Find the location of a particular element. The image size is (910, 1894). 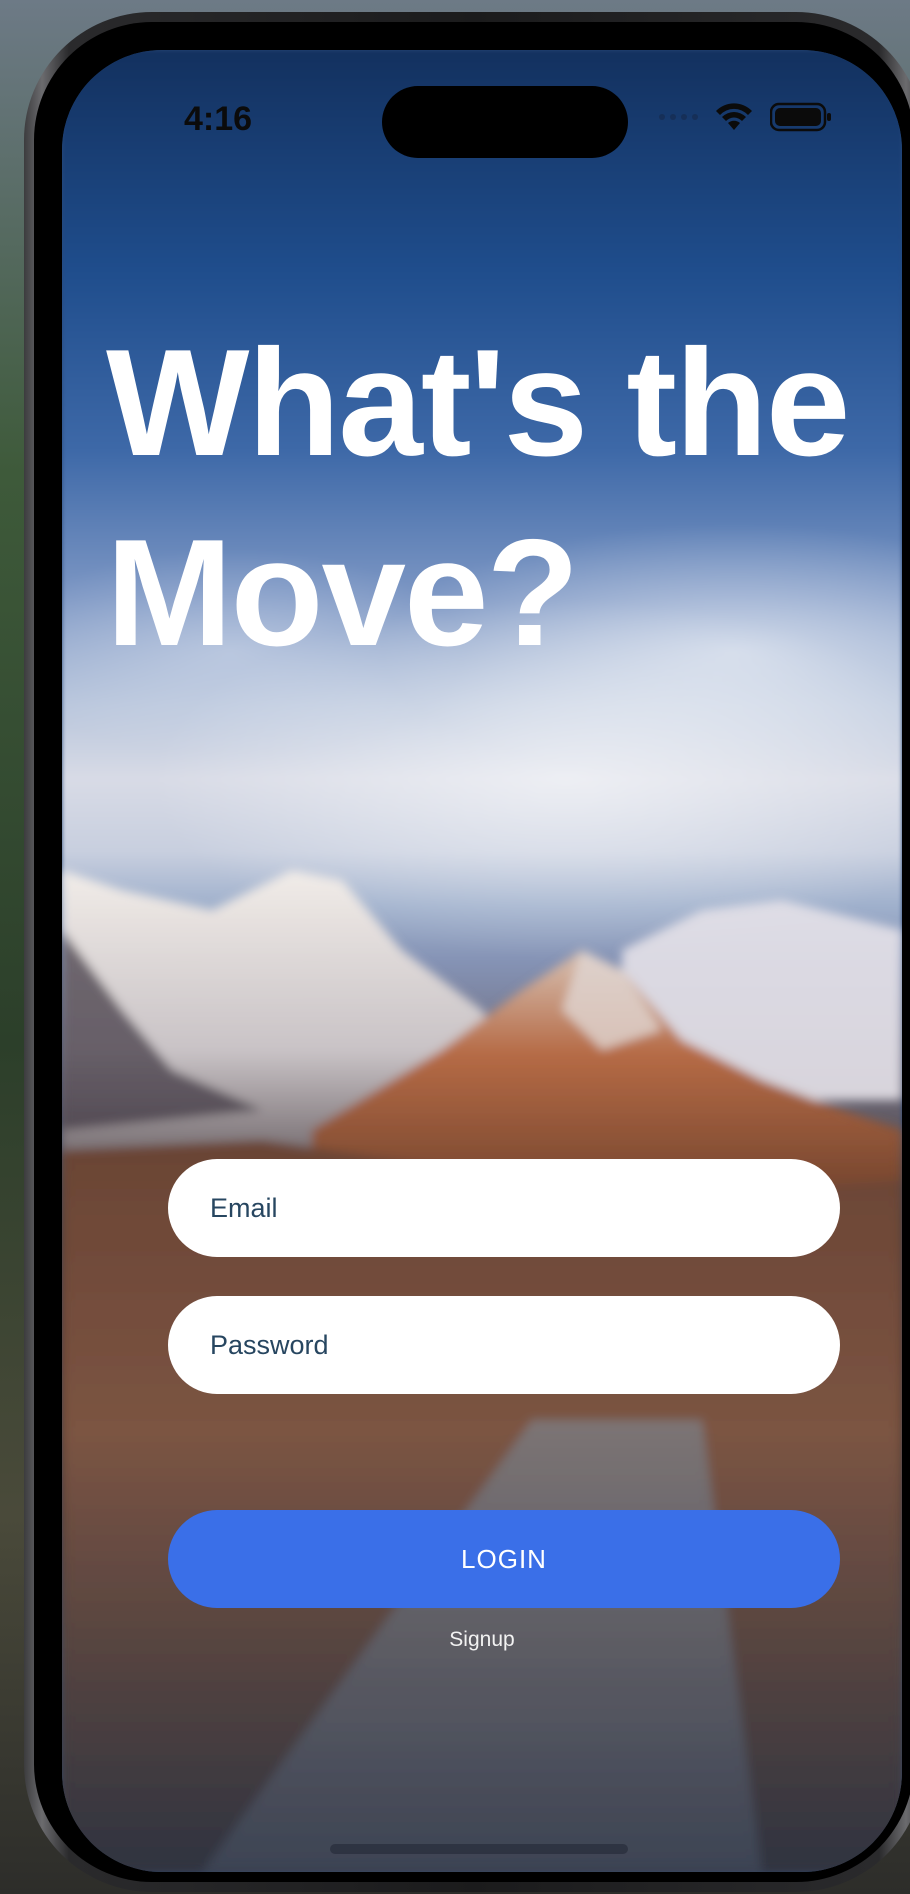

signup-link: Signup is located at coordinates (482, 1640).